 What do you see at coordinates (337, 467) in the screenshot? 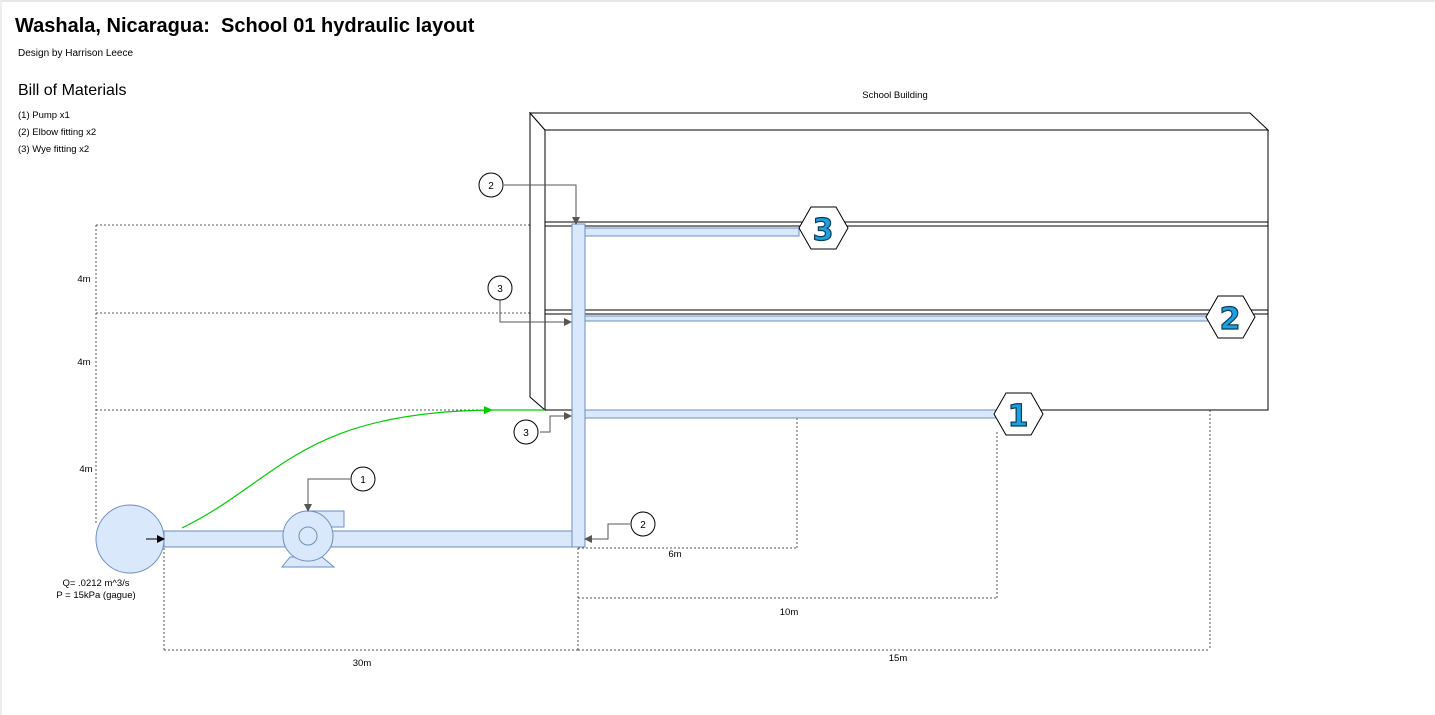
I see `flow-path-arrow` at bounding box center [337, 467].